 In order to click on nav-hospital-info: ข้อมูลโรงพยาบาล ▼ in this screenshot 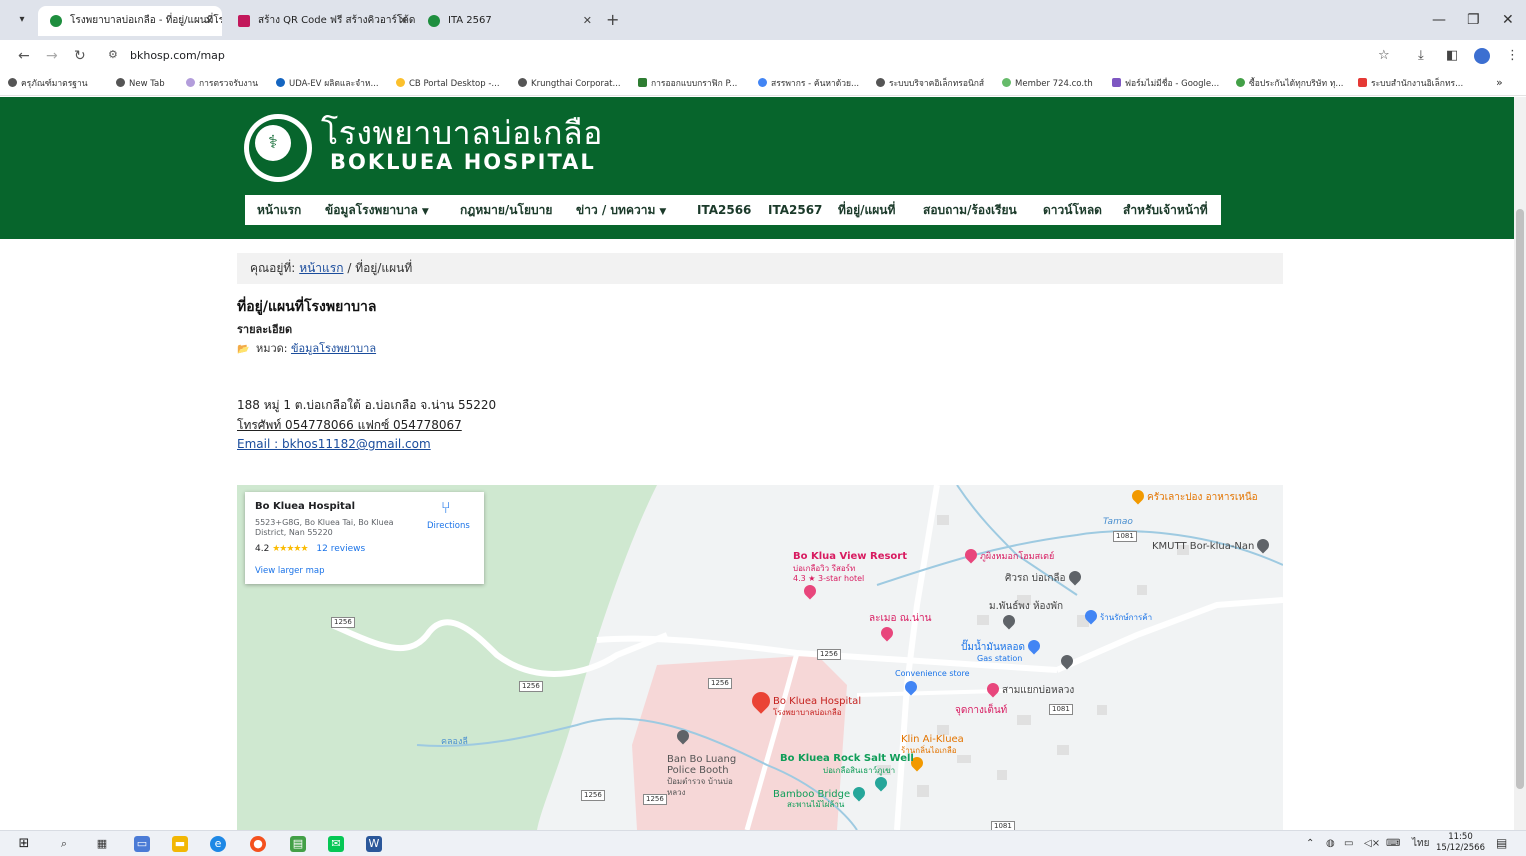, I will do `click(377, 211)`.